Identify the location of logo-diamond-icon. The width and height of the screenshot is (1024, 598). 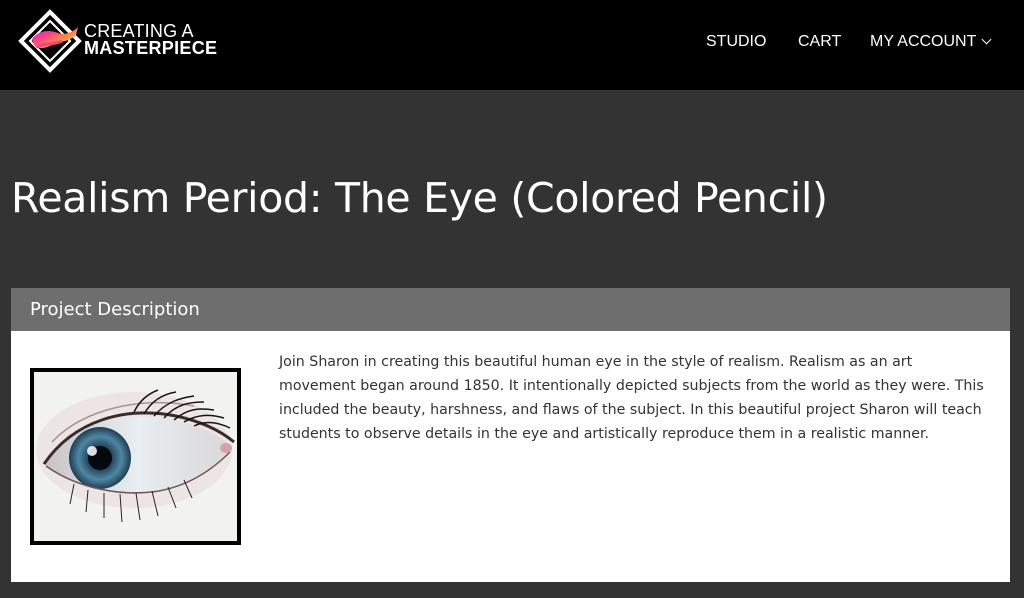
(50, 41).